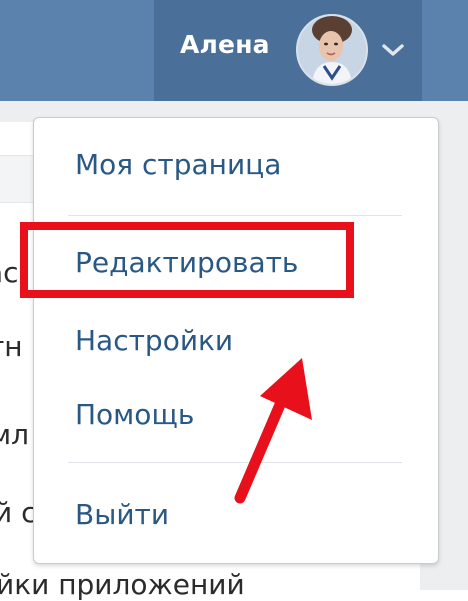 Image resolution: width=468 pixels, height=601 pixels. What do you see at coordinates (18, 512) in the screenshot?
I see `background-text: й с` at bounding box center [18, 512].